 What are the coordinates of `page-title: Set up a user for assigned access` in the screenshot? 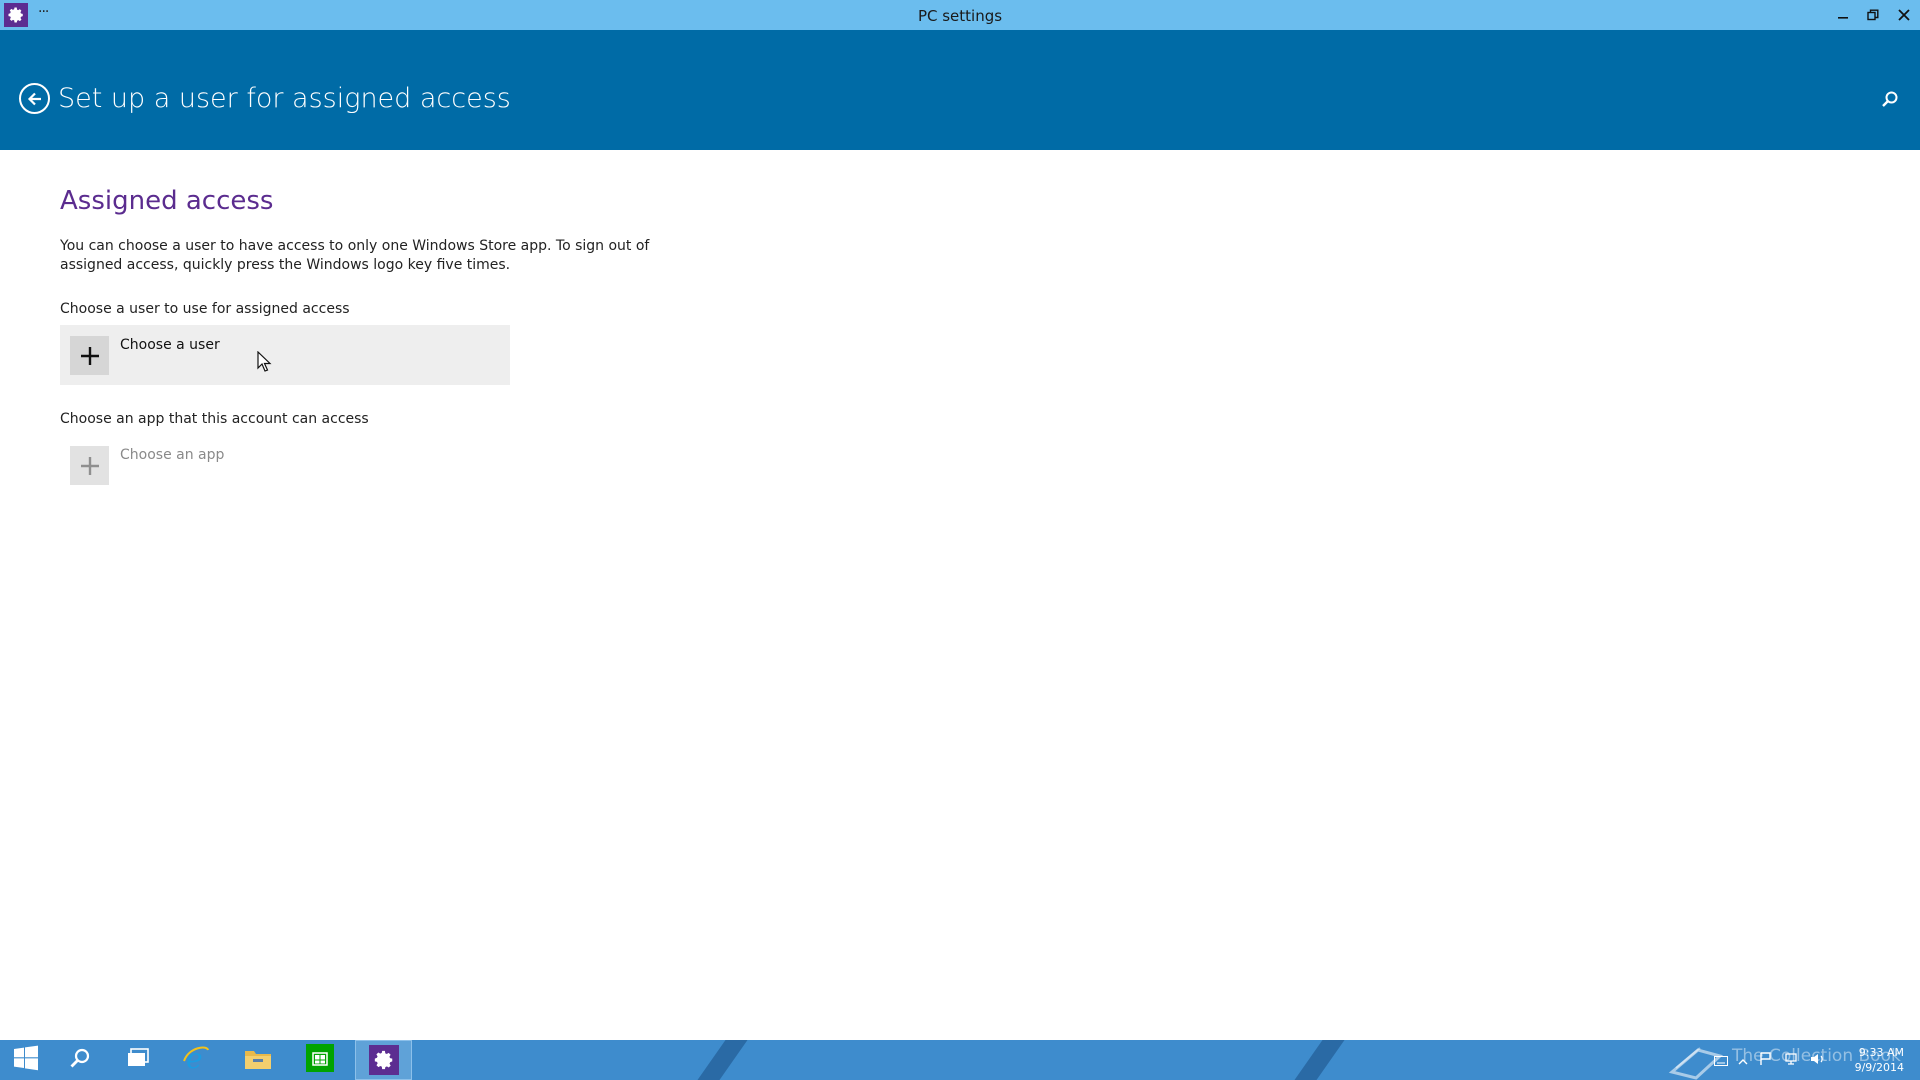 It's located at (284, 98).